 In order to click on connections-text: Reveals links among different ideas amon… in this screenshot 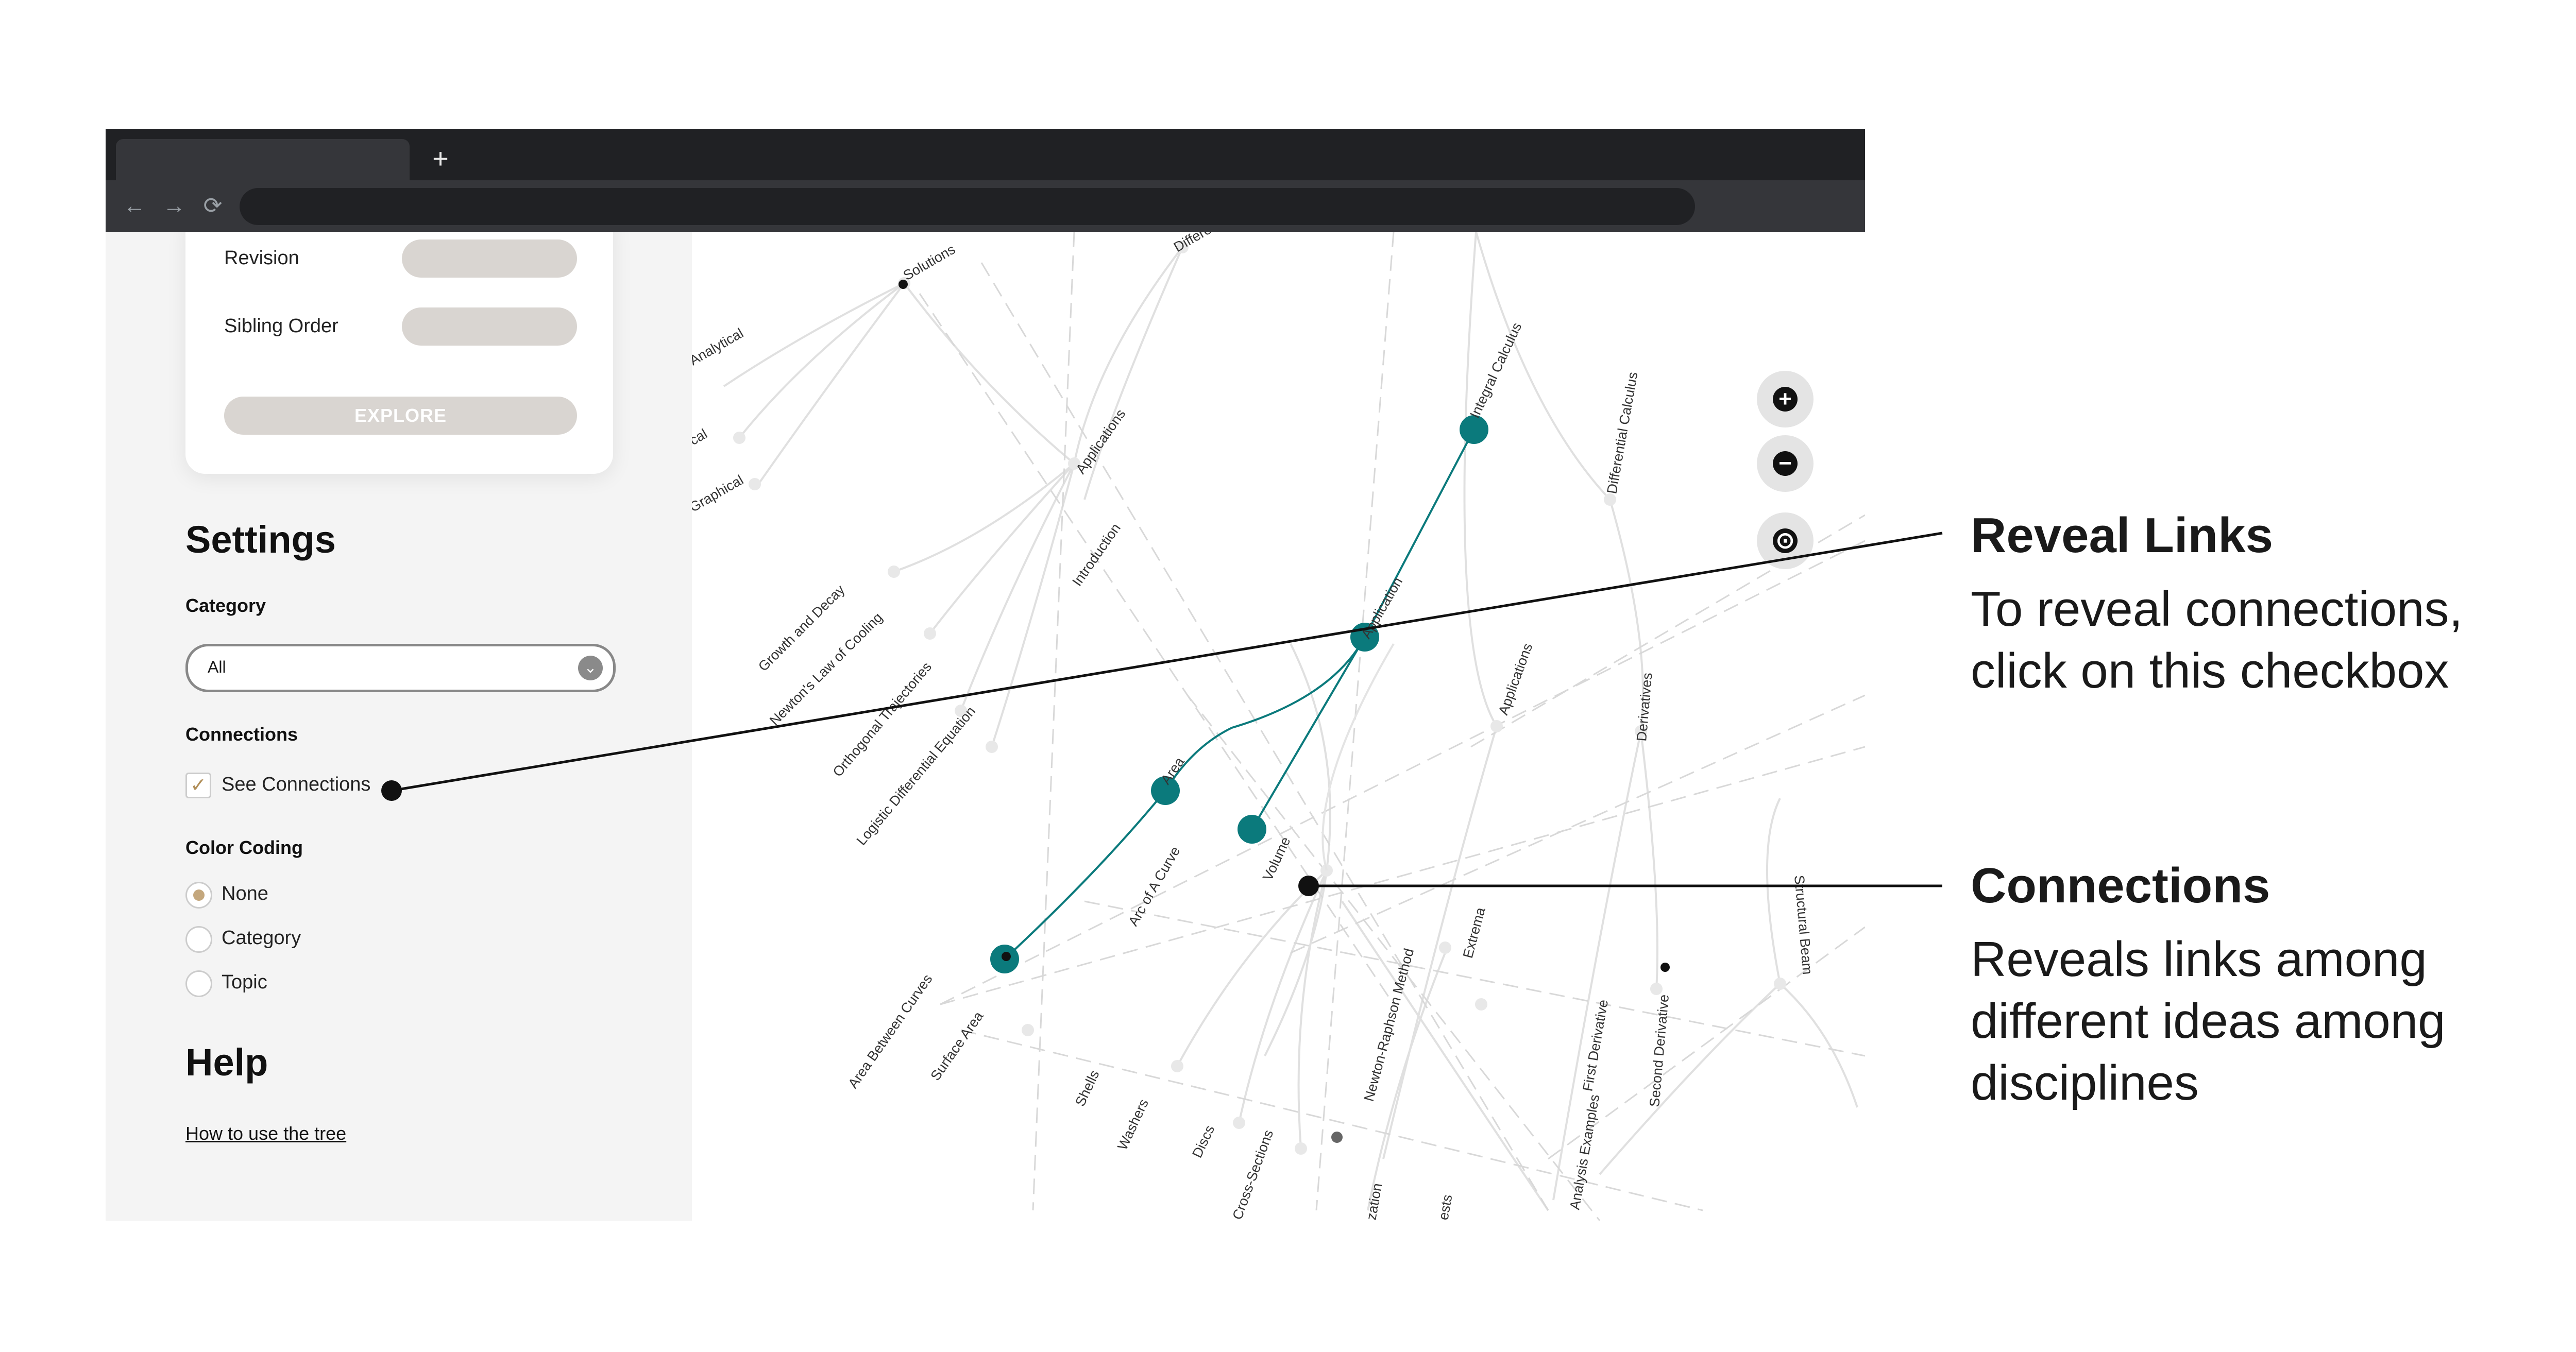, I will do `click(2208, 1021)`.